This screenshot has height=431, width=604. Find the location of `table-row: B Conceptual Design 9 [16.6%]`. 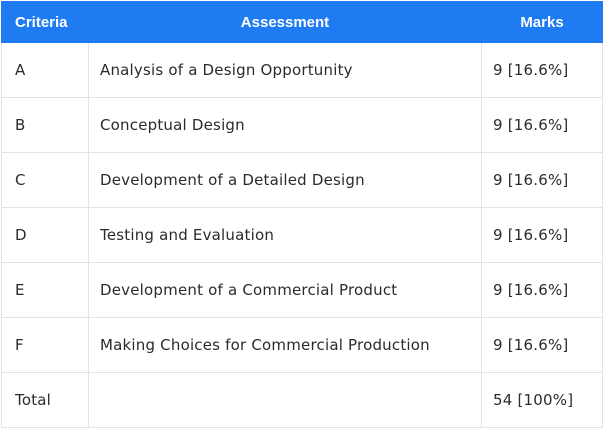

table-row: B Conceptual Design 9 [16.6%] is located at coordinates (302, 125).